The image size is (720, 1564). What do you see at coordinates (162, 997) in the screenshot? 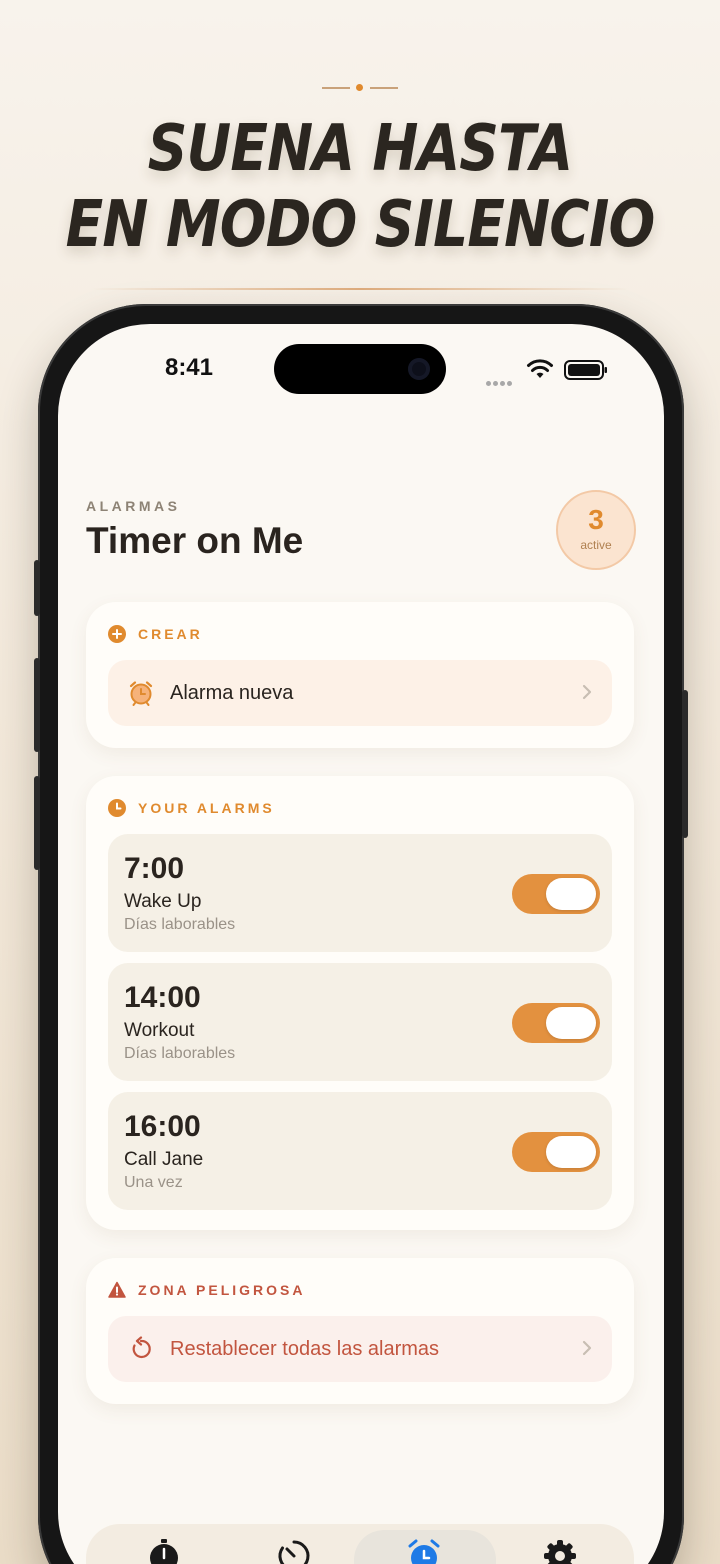
I see `alarm-time: 14:00` at bounding box center [162, 997].